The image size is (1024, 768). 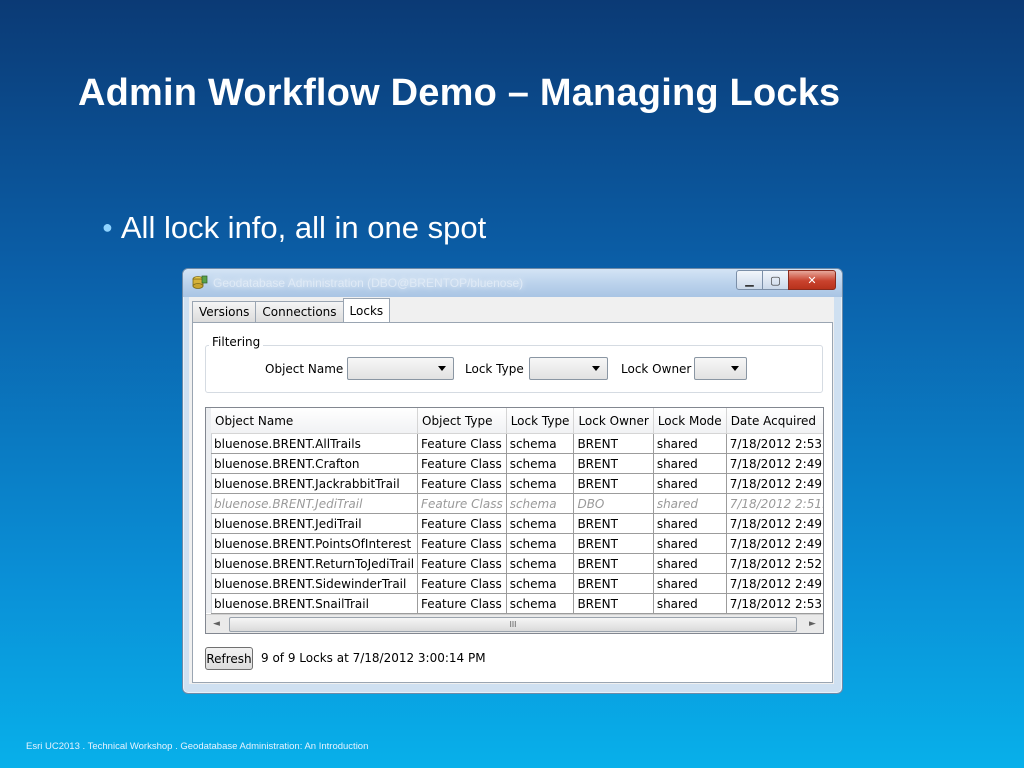 What do you see at coordinates (400, 368) in the screenshot?
I see `object-name-dropdown` at bounding box center [400, 368].